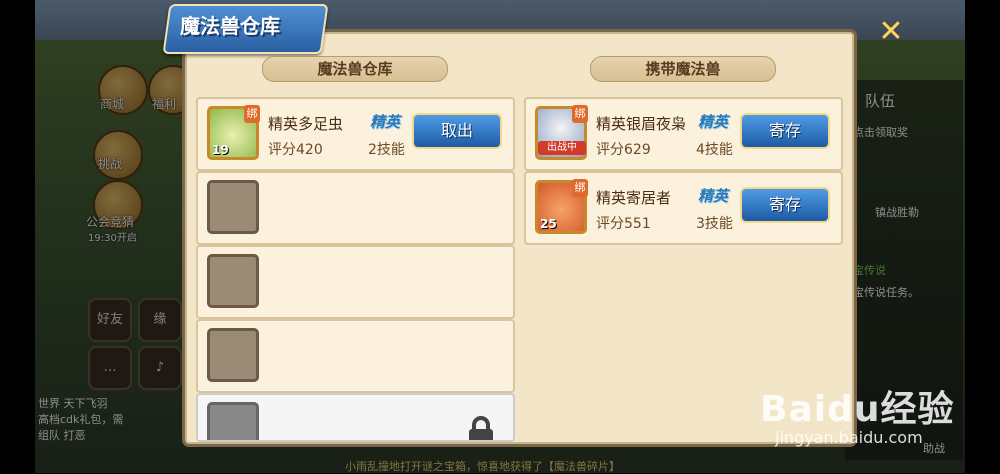  I want to click on pet-skills: 2技能, so click(386, 150).